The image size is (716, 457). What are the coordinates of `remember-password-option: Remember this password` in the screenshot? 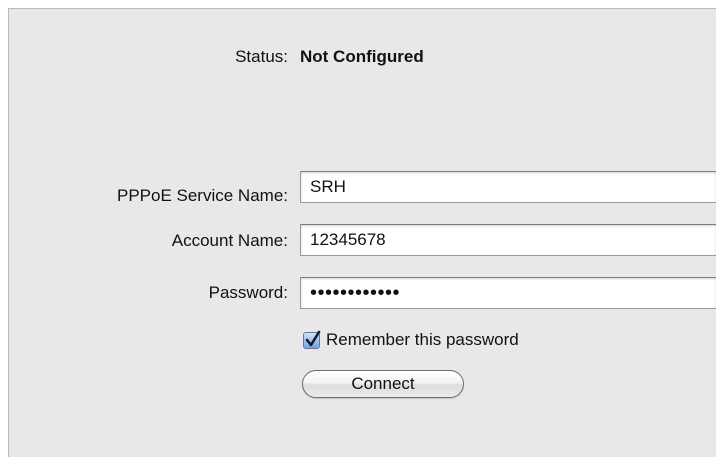 It's located at (411, 340).